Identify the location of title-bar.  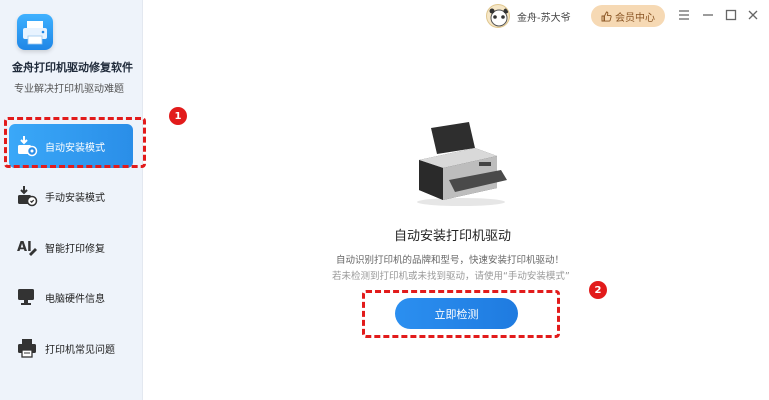
(456, 16).